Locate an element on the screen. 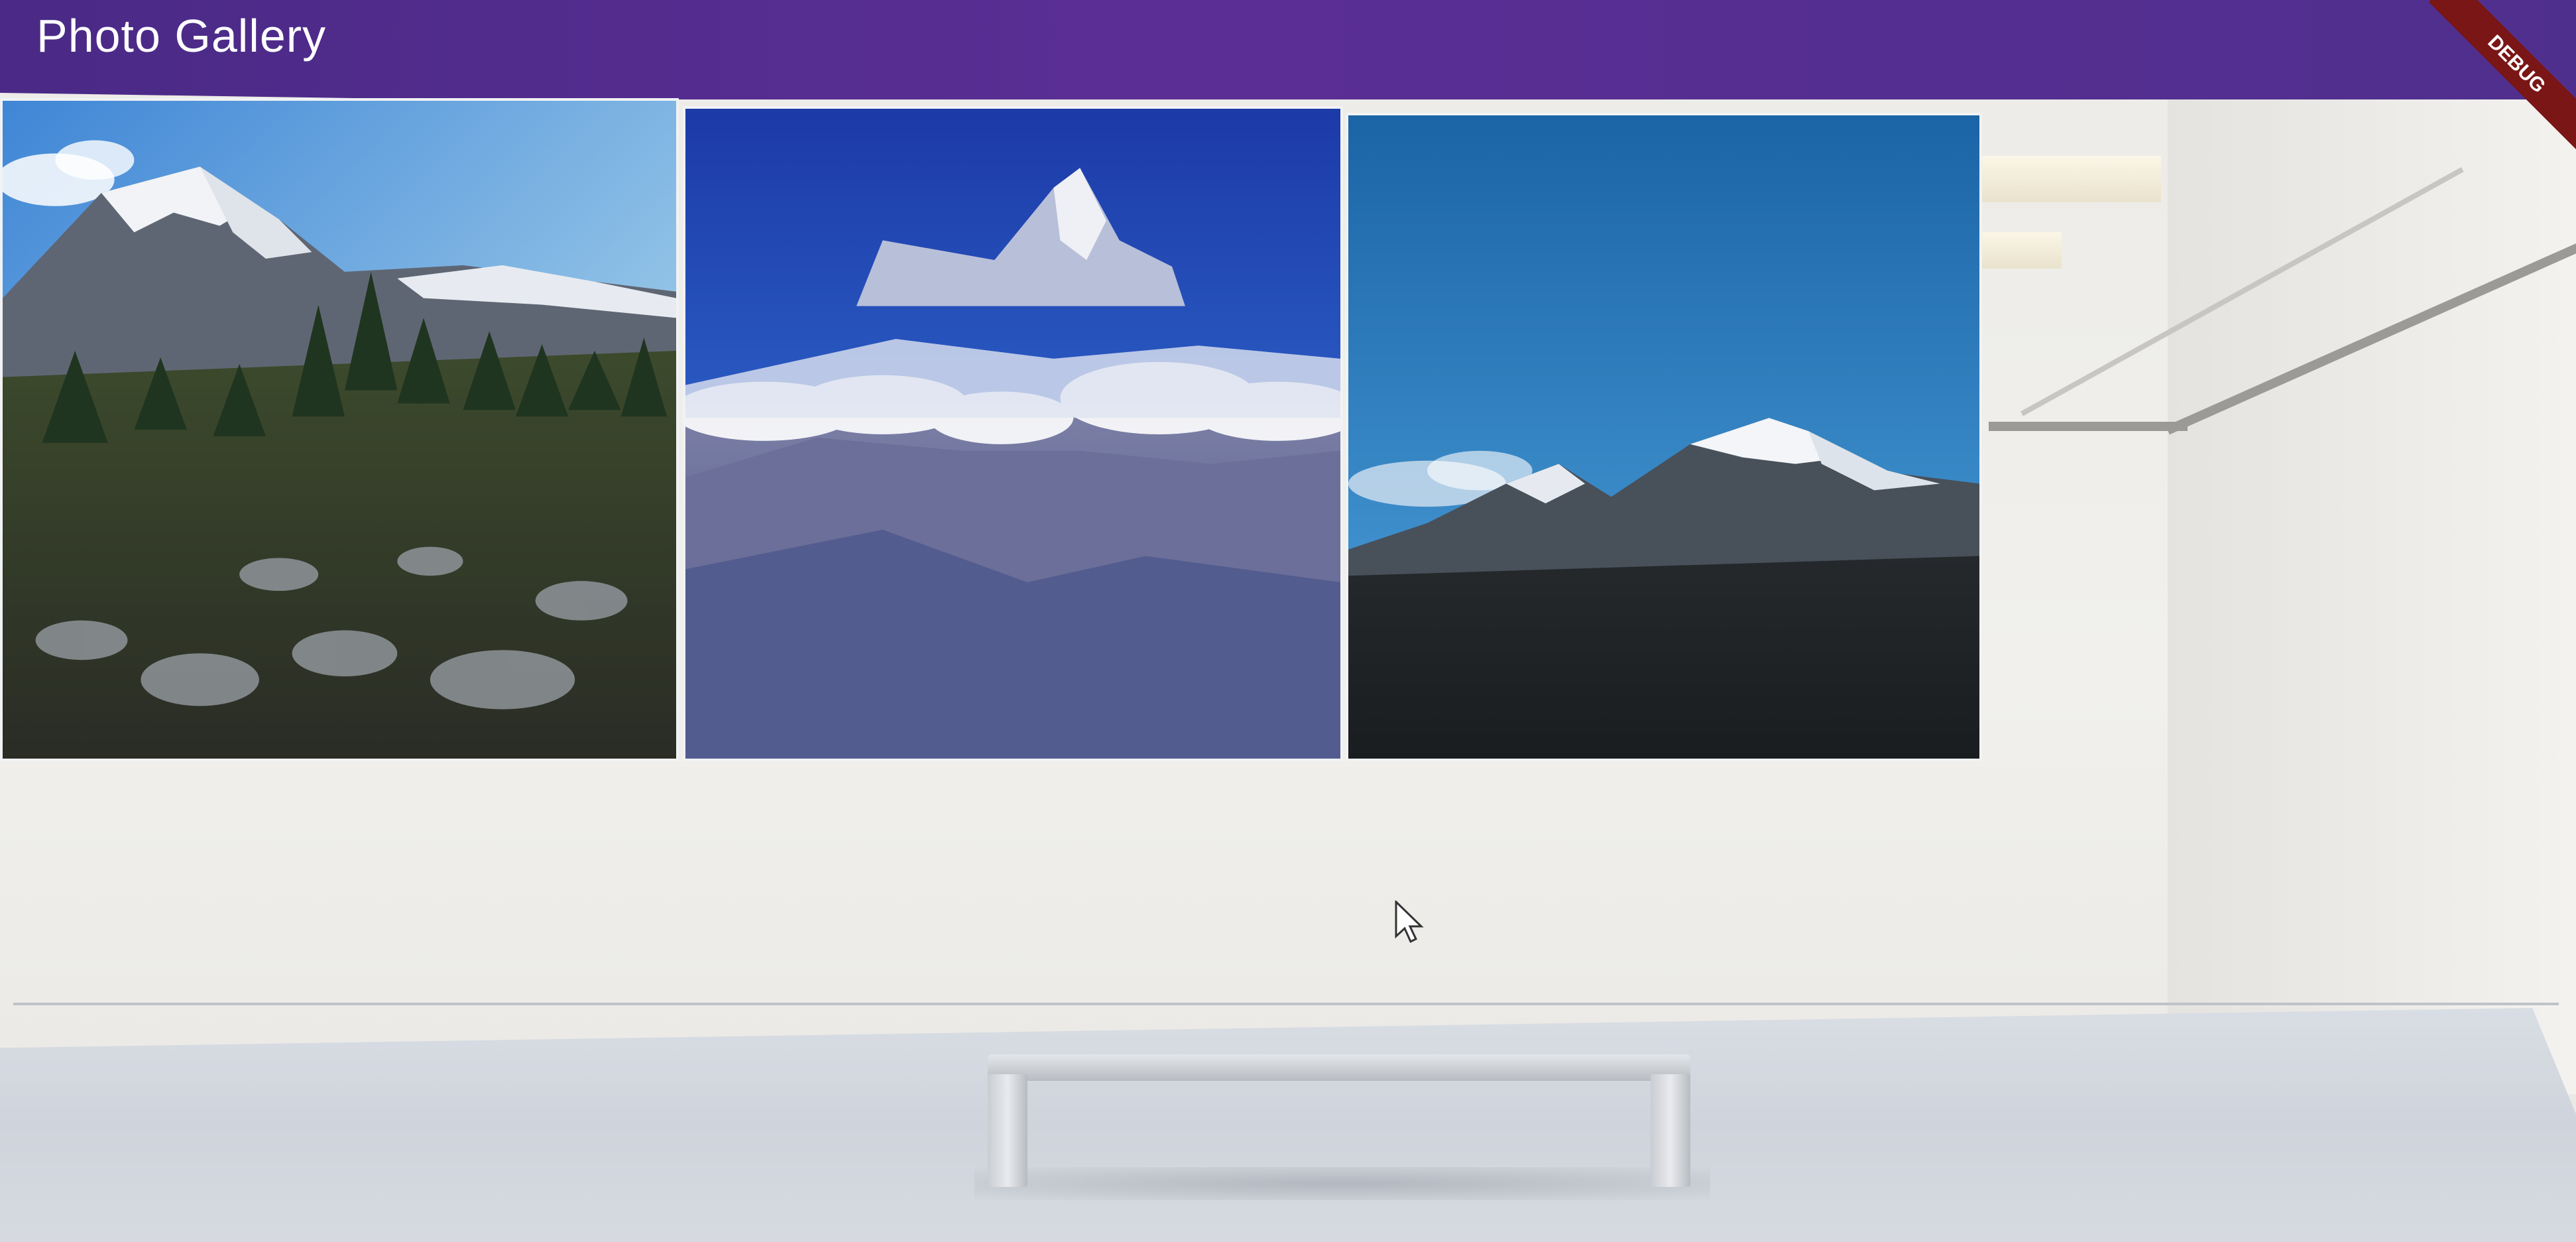 This screenshot has width=2576, height=1242. right-wall is located at coordinates (2372, 596).